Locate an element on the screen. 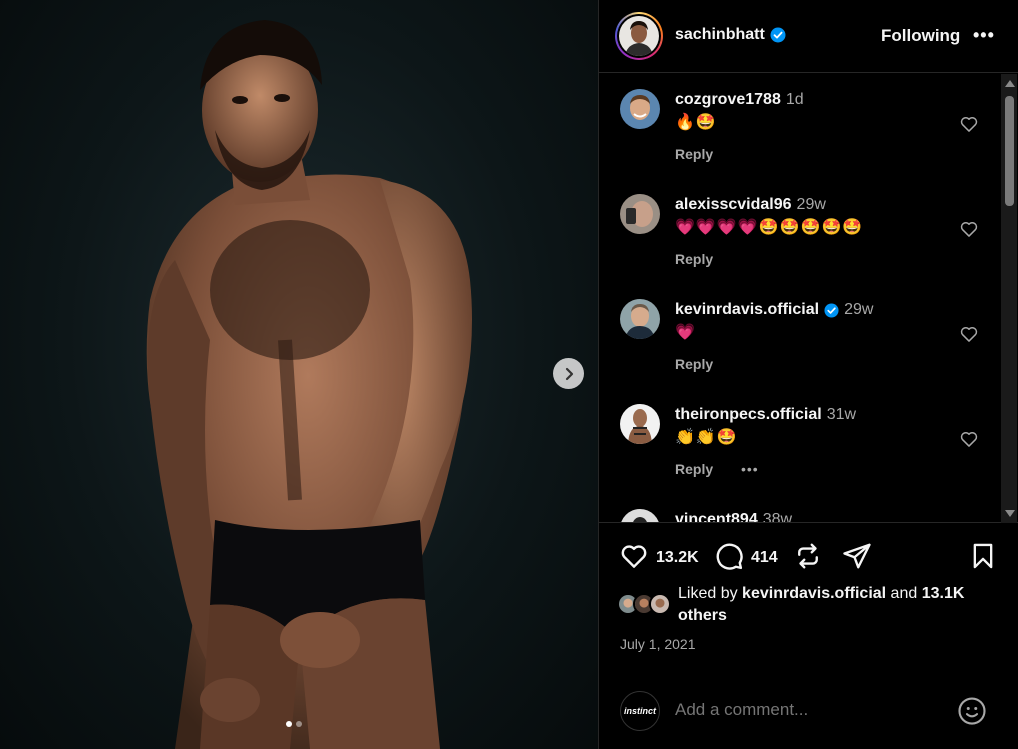 Image resolution: width=1018 pixels, height=749 pixels. avatar-logo-text: instinct is located at coordinates (639, 711).